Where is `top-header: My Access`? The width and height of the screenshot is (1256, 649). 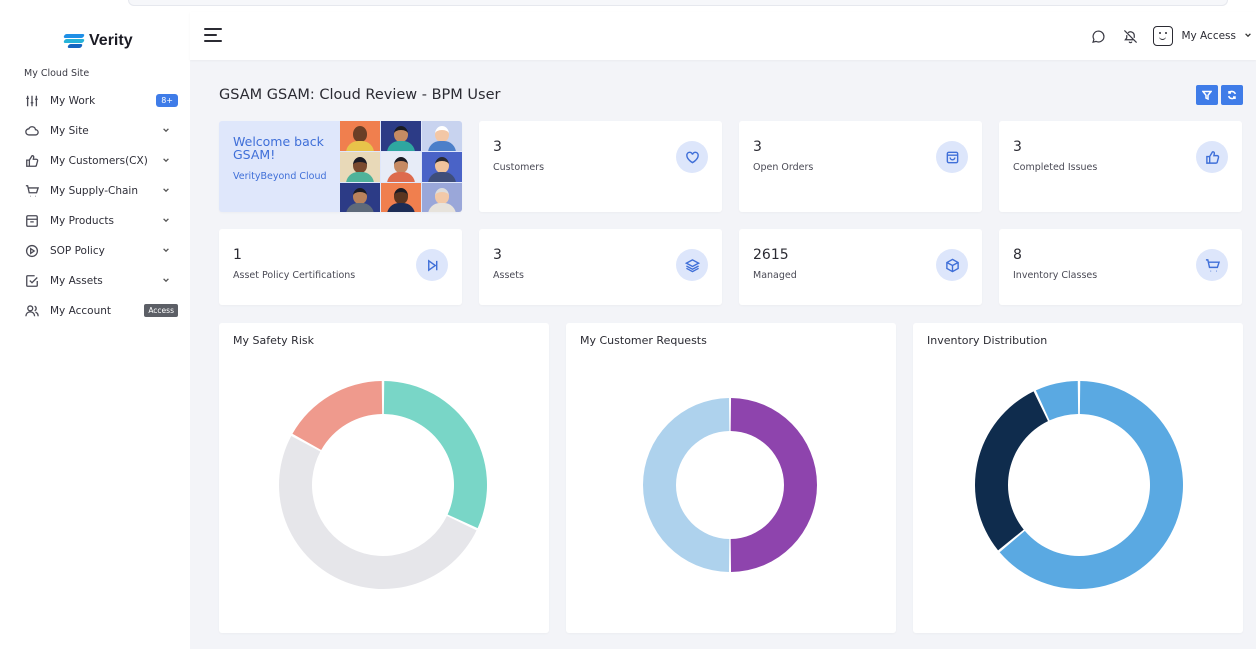 top-header: My Access is located at coordinates (723, 36).